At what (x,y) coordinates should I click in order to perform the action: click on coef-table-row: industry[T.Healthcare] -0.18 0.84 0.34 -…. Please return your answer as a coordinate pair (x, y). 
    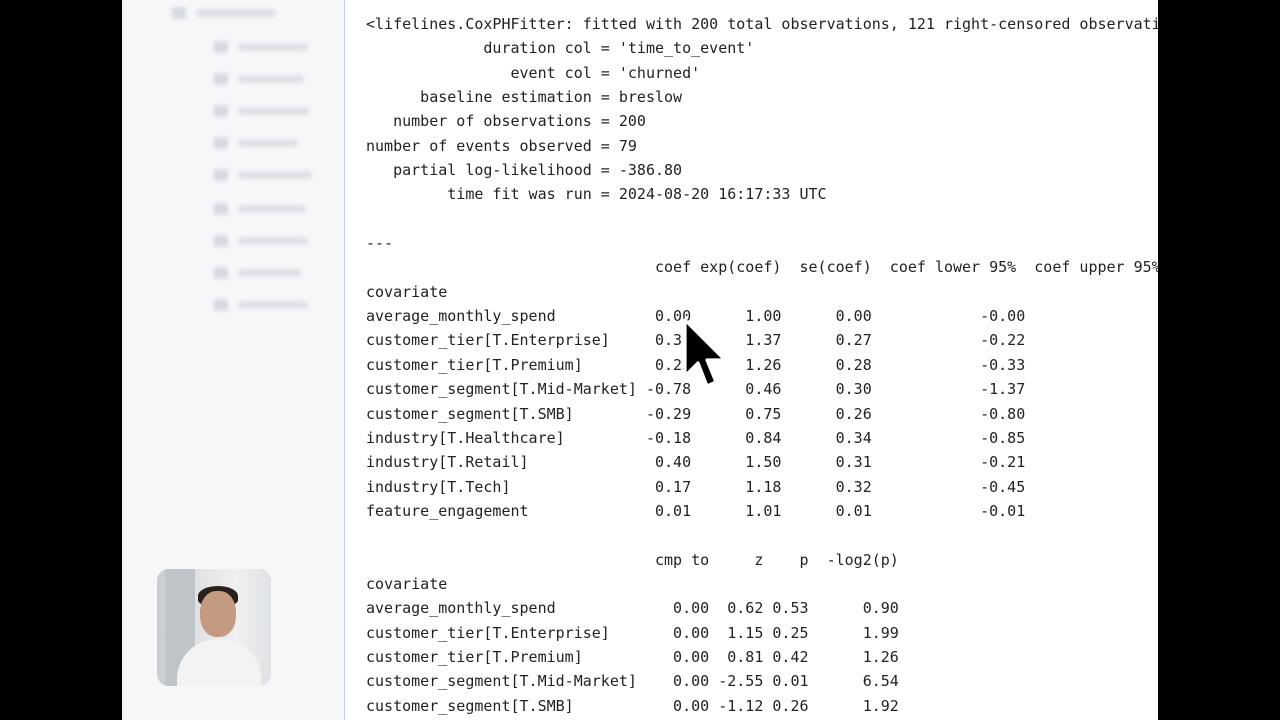
    Looking at the image, I should click on (696, 437).